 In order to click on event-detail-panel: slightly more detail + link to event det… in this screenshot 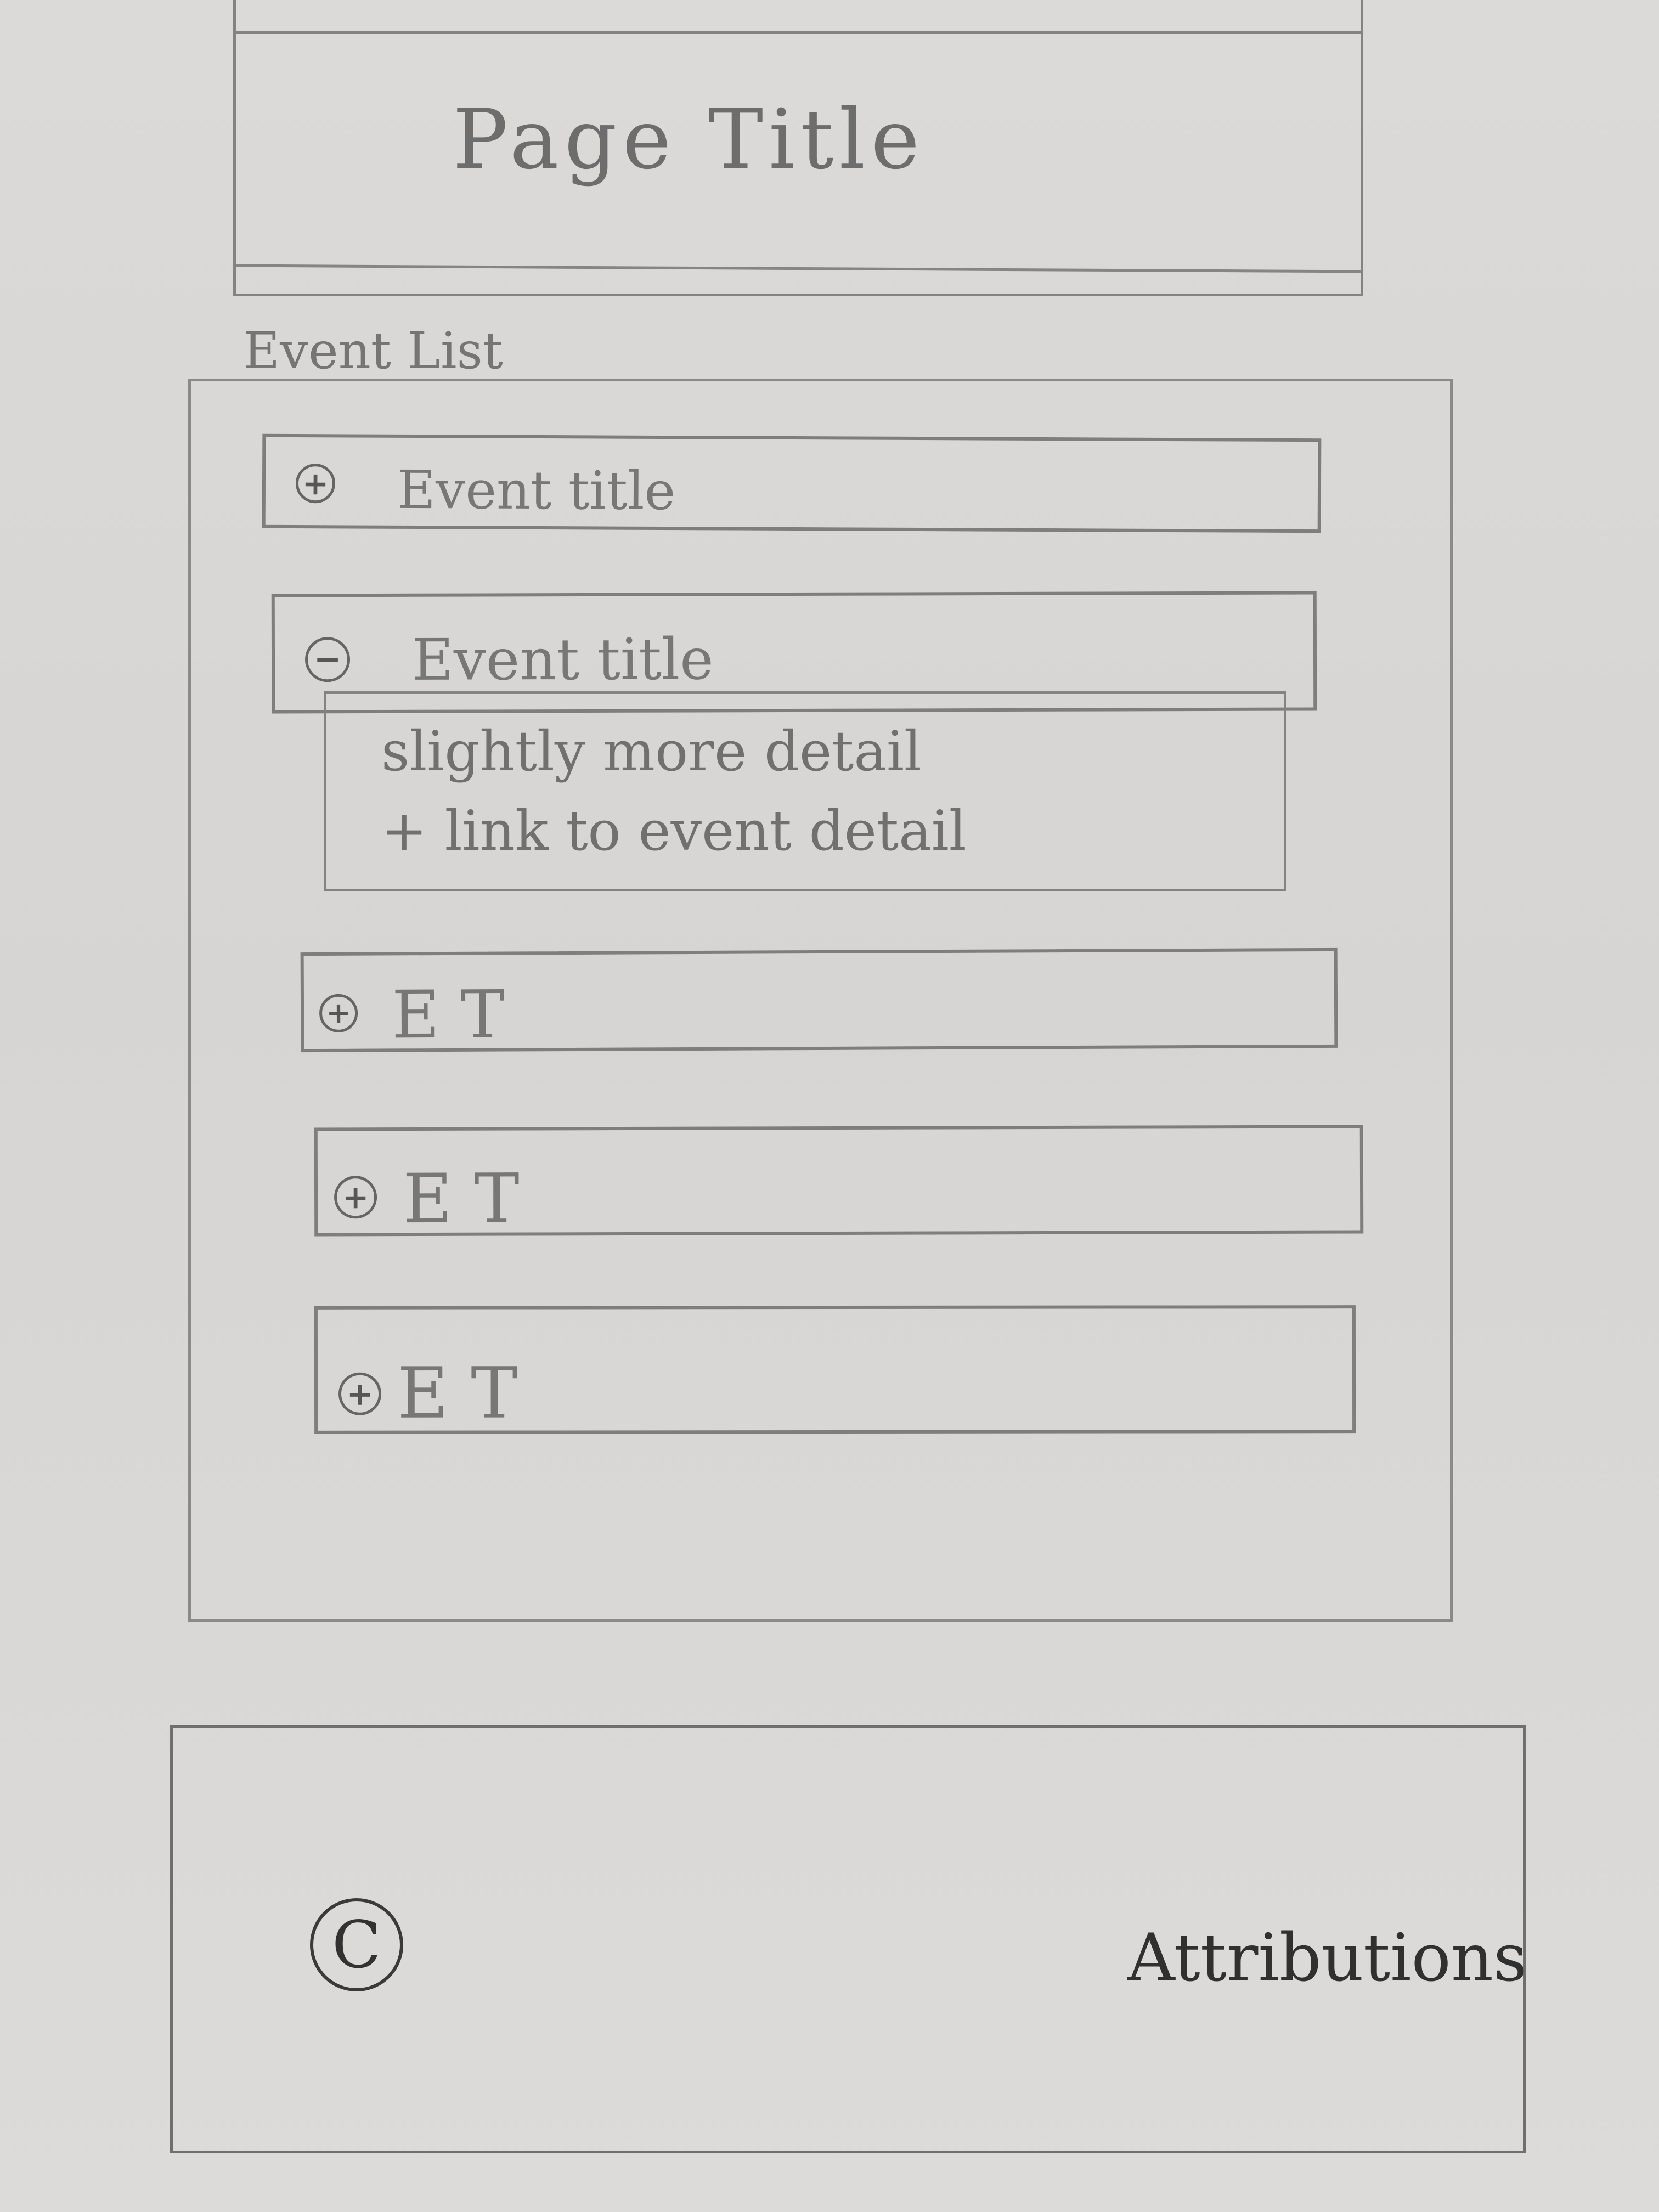, I will do `click(805, 791)`.